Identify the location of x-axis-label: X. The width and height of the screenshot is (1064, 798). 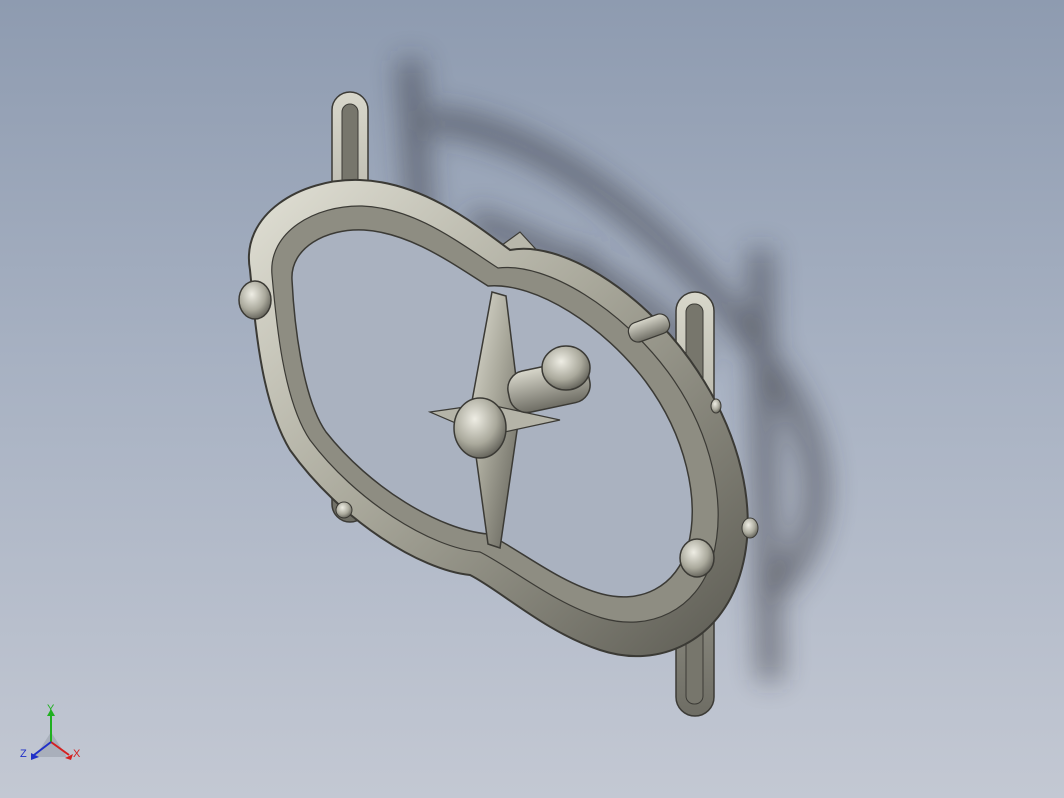
(77, 754).